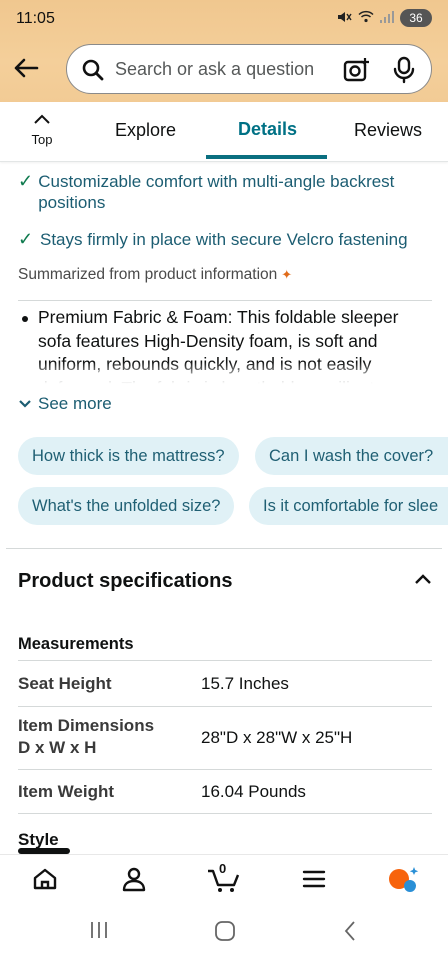 The image size is (448, 960). I want to click on microphone-icon, so click(404, 72).